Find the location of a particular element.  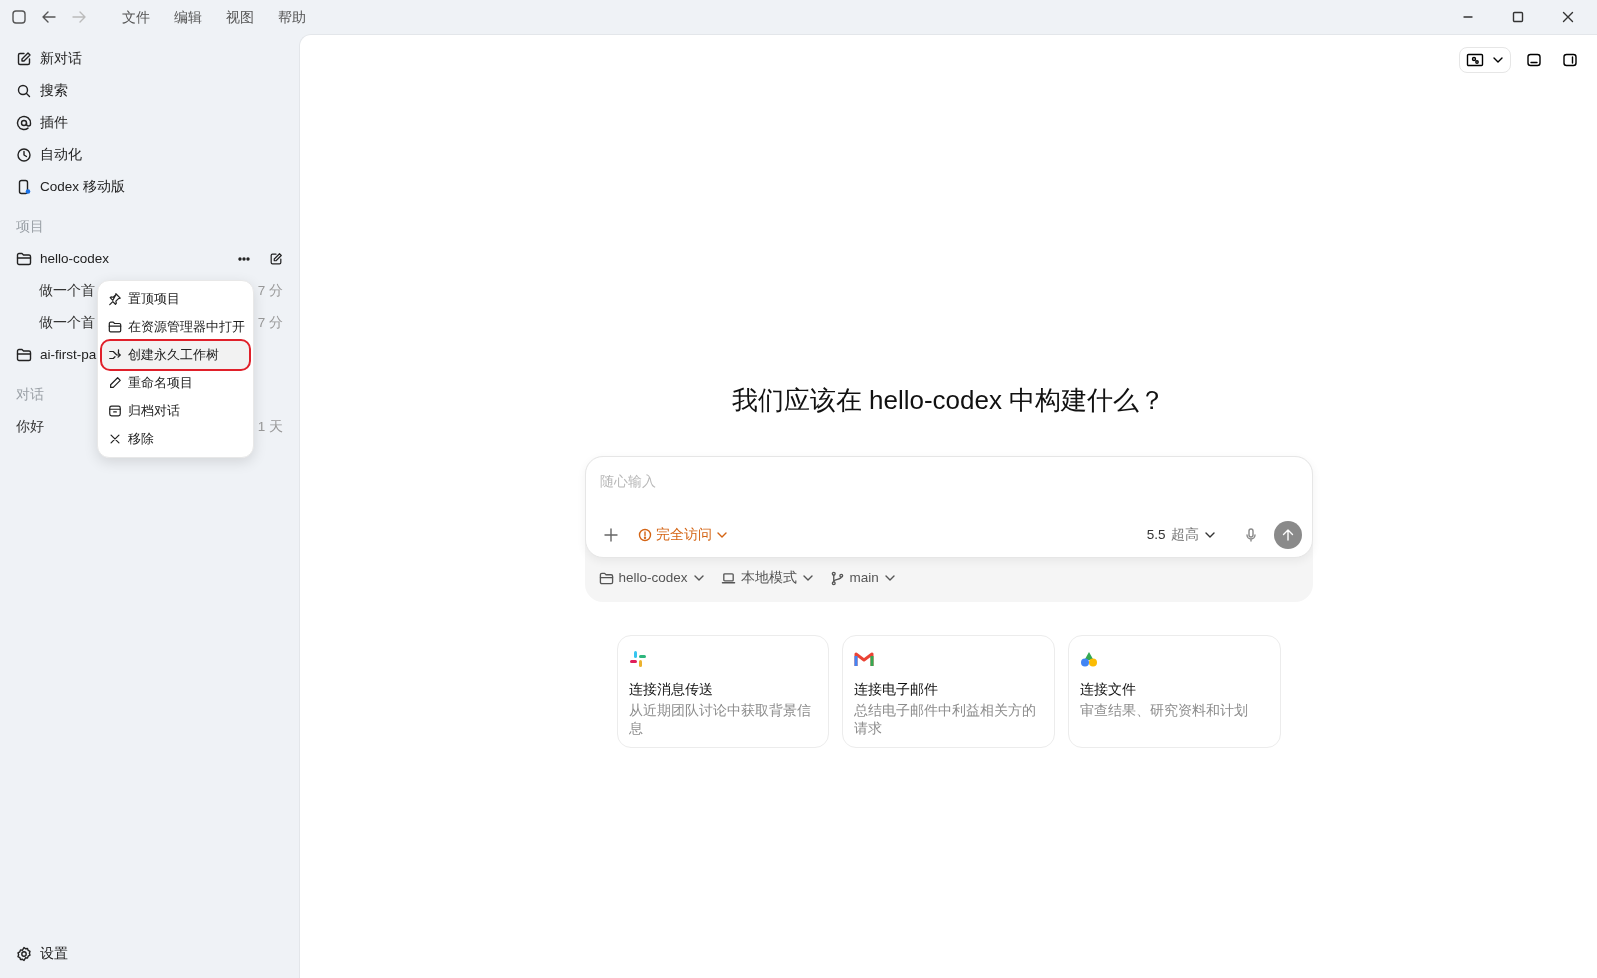

image-icon is located at coordinates (1475, 60).